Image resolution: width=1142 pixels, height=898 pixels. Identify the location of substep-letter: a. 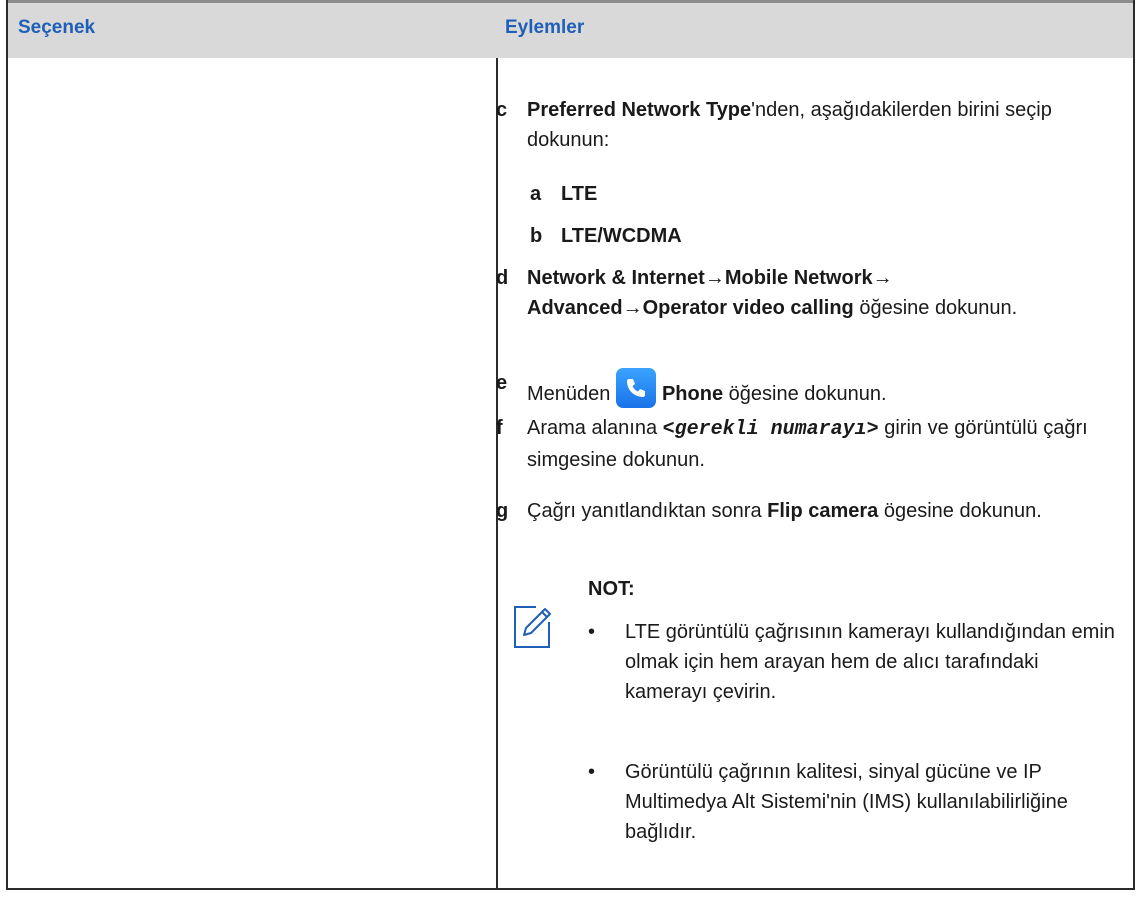
(536, 194).